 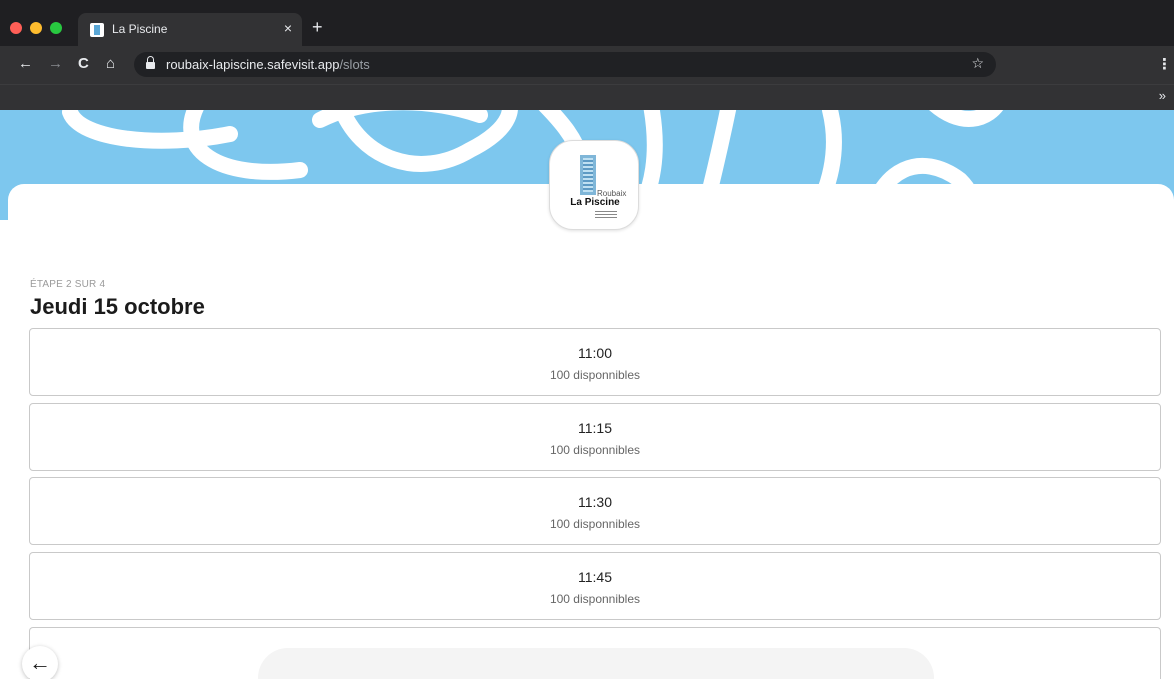 What do you see at coordinates (56, 28) in the screenshot?
I see `window-zoom-button` at bounding box center [56, 28].